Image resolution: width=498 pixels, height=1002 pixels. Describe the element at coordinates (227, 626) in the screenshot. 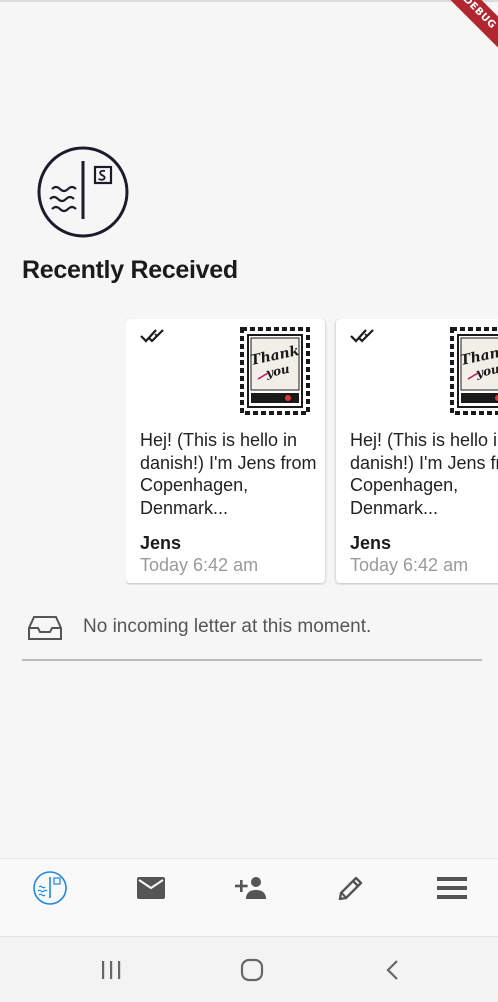

I see `no-incoming-text: No incoming letter at this moment.` at that location.